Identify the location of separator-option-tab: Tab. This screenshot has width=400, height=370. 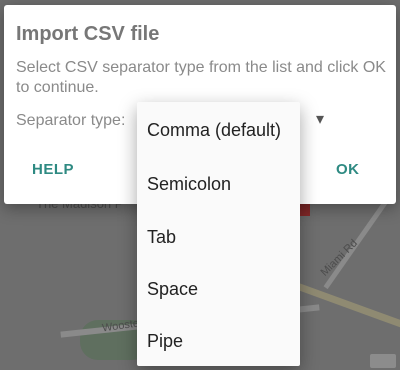
(161, 237).